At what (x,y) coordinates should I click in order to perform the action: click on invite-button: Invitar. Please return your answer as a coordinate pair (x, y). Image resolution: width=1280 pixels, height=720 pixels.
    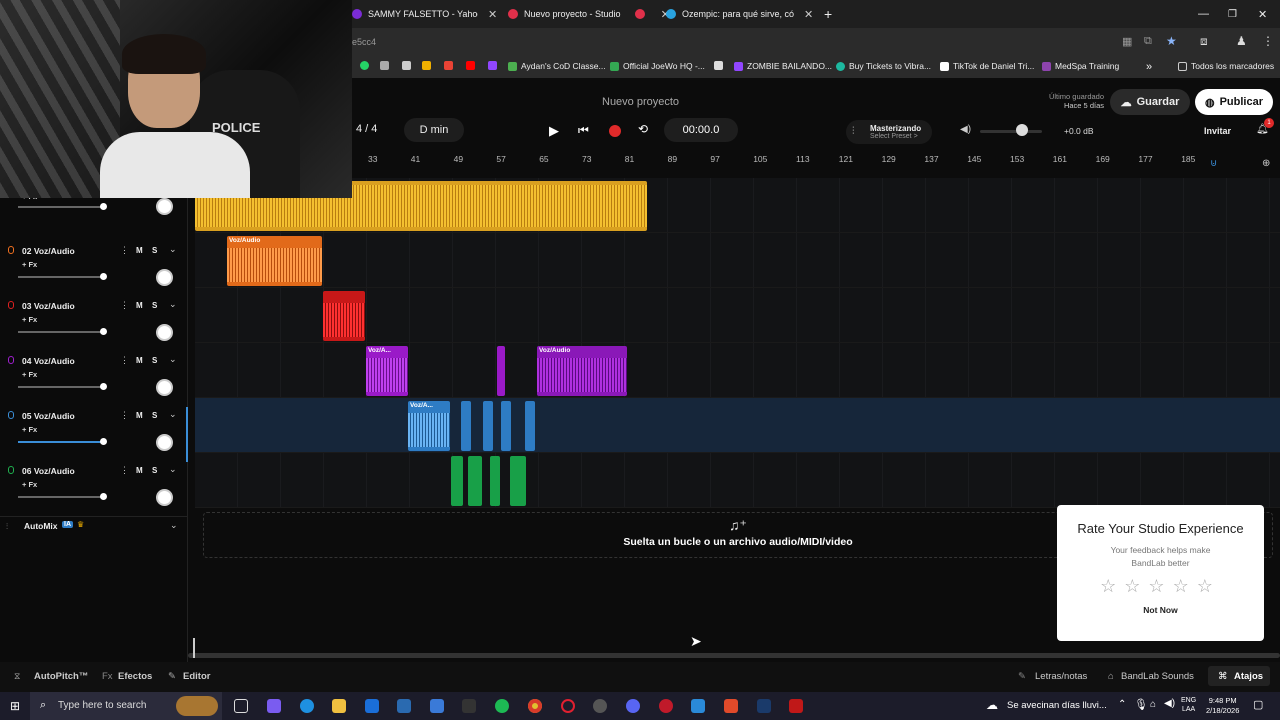
    Looking at the image, I should click on (1217, 131).